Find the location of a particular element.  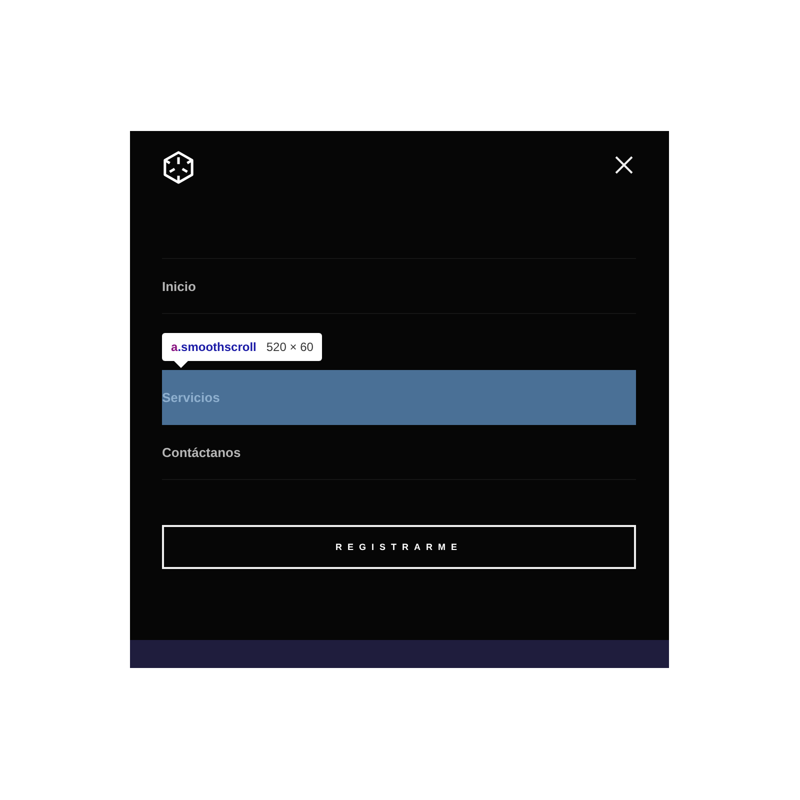

menu-link: Inicio is located at coordinates (399, 286).